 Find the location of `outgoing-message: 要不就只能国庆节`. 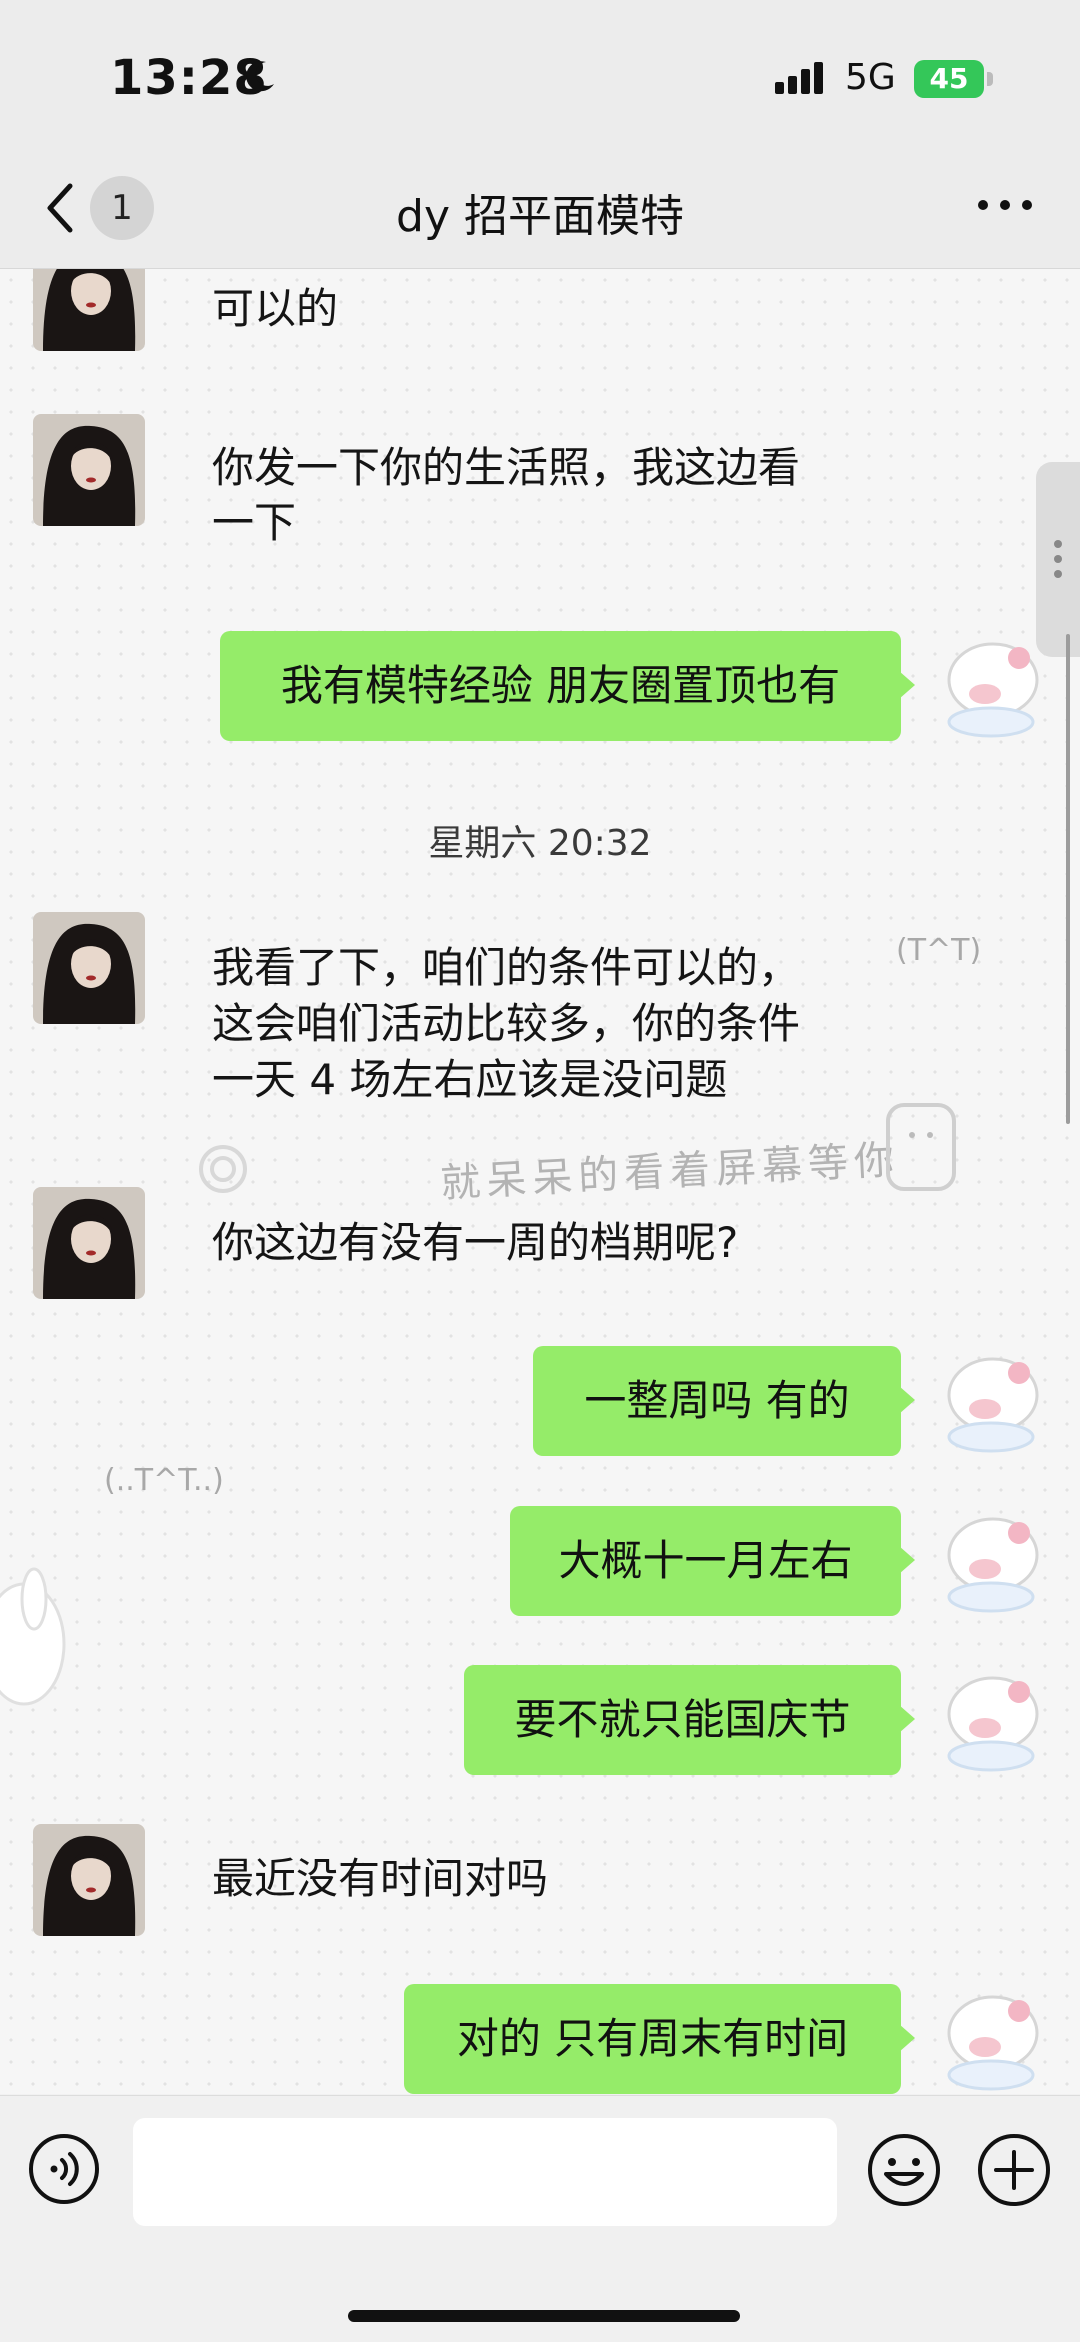

outgoing-message: 要不就只能国庆节 is located at coordinates (689, 1720).